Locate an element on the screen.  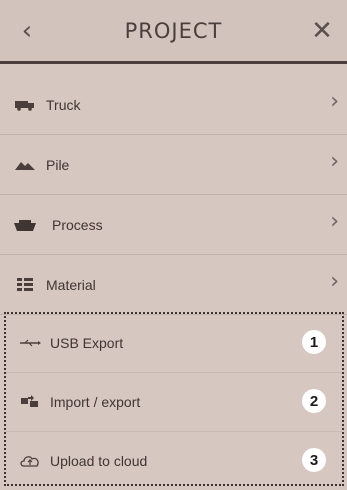
back-button: ‹ is located at coordinates (27, 31).